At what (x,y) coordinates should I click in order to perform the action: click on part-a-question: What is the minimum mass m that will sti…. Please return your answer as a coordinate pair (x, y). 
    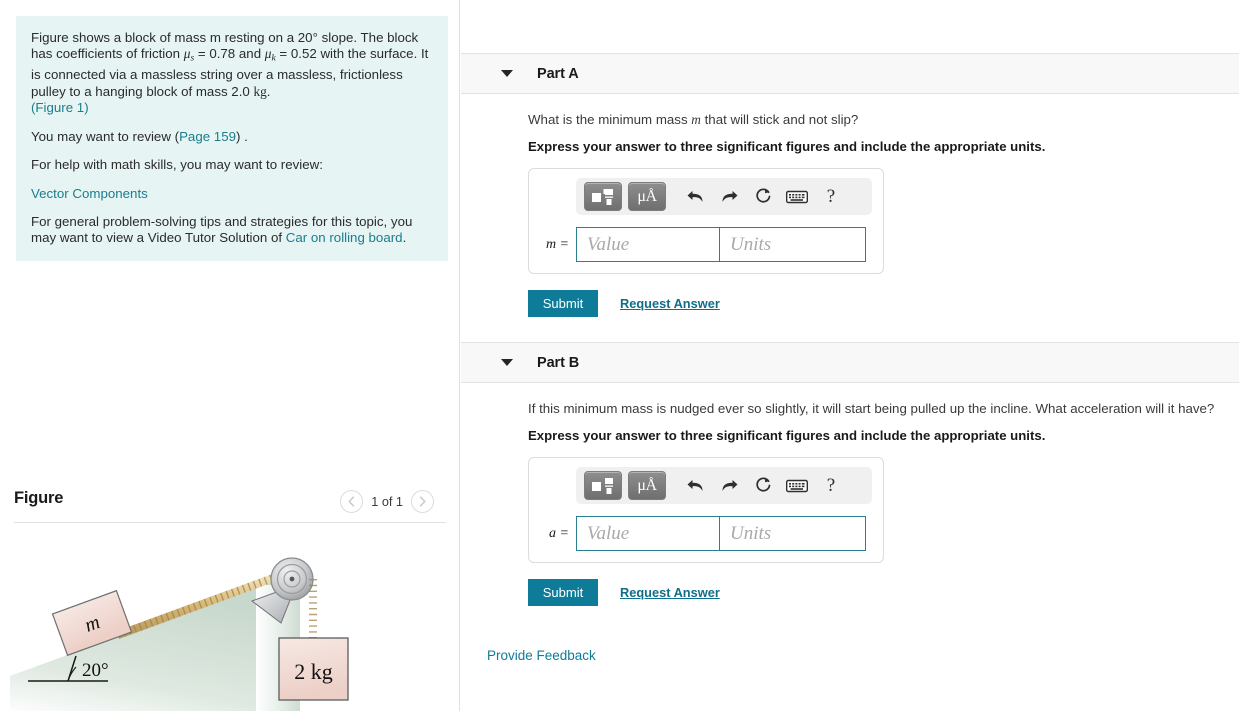
    Looking at the image, I should click on (883, 119).